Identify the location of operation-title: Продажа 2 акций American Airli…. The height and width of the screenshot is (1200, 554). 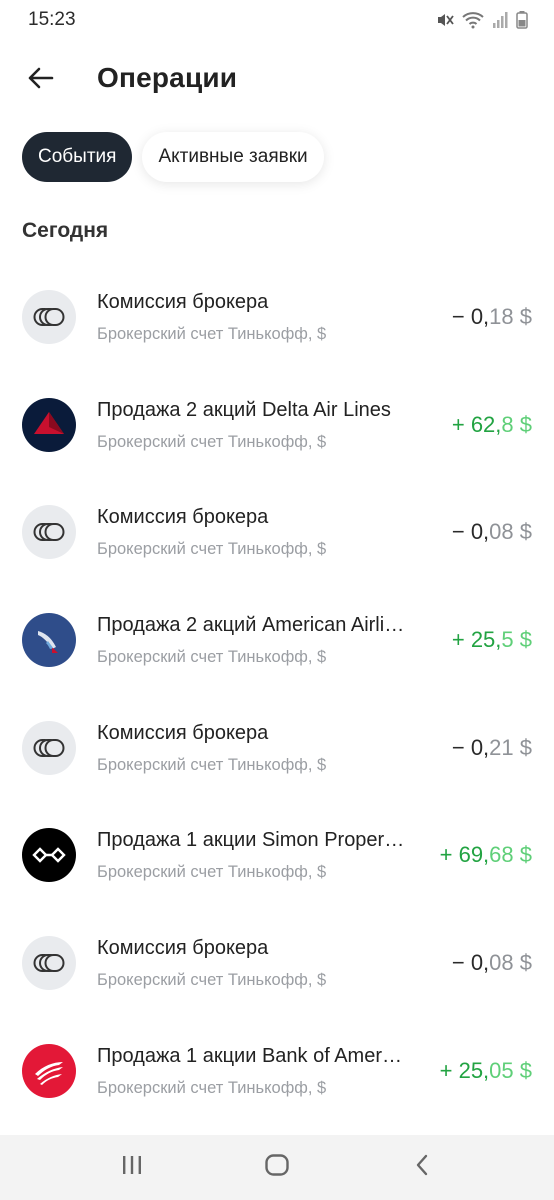
(251, 625).